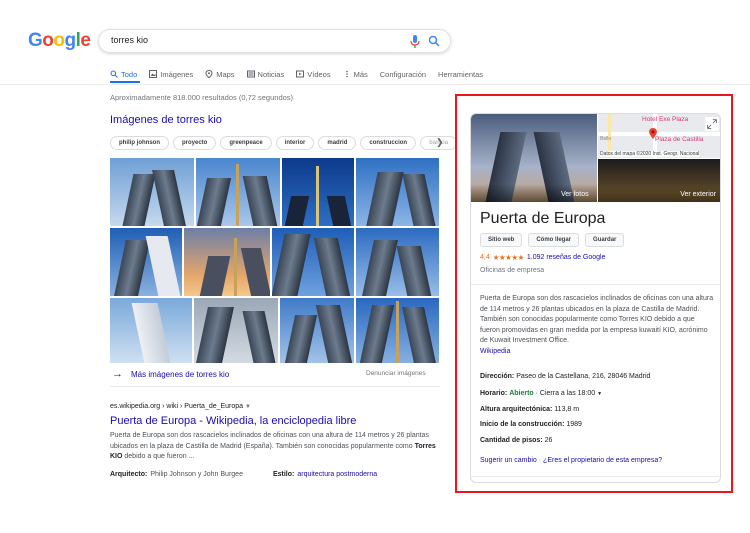 This screenshot has height=533, width=750. What do you see at coordinates (195, 143) in the screenshot?
I see `chip-proyecto: proyecto` at bounding box center [195, 143].